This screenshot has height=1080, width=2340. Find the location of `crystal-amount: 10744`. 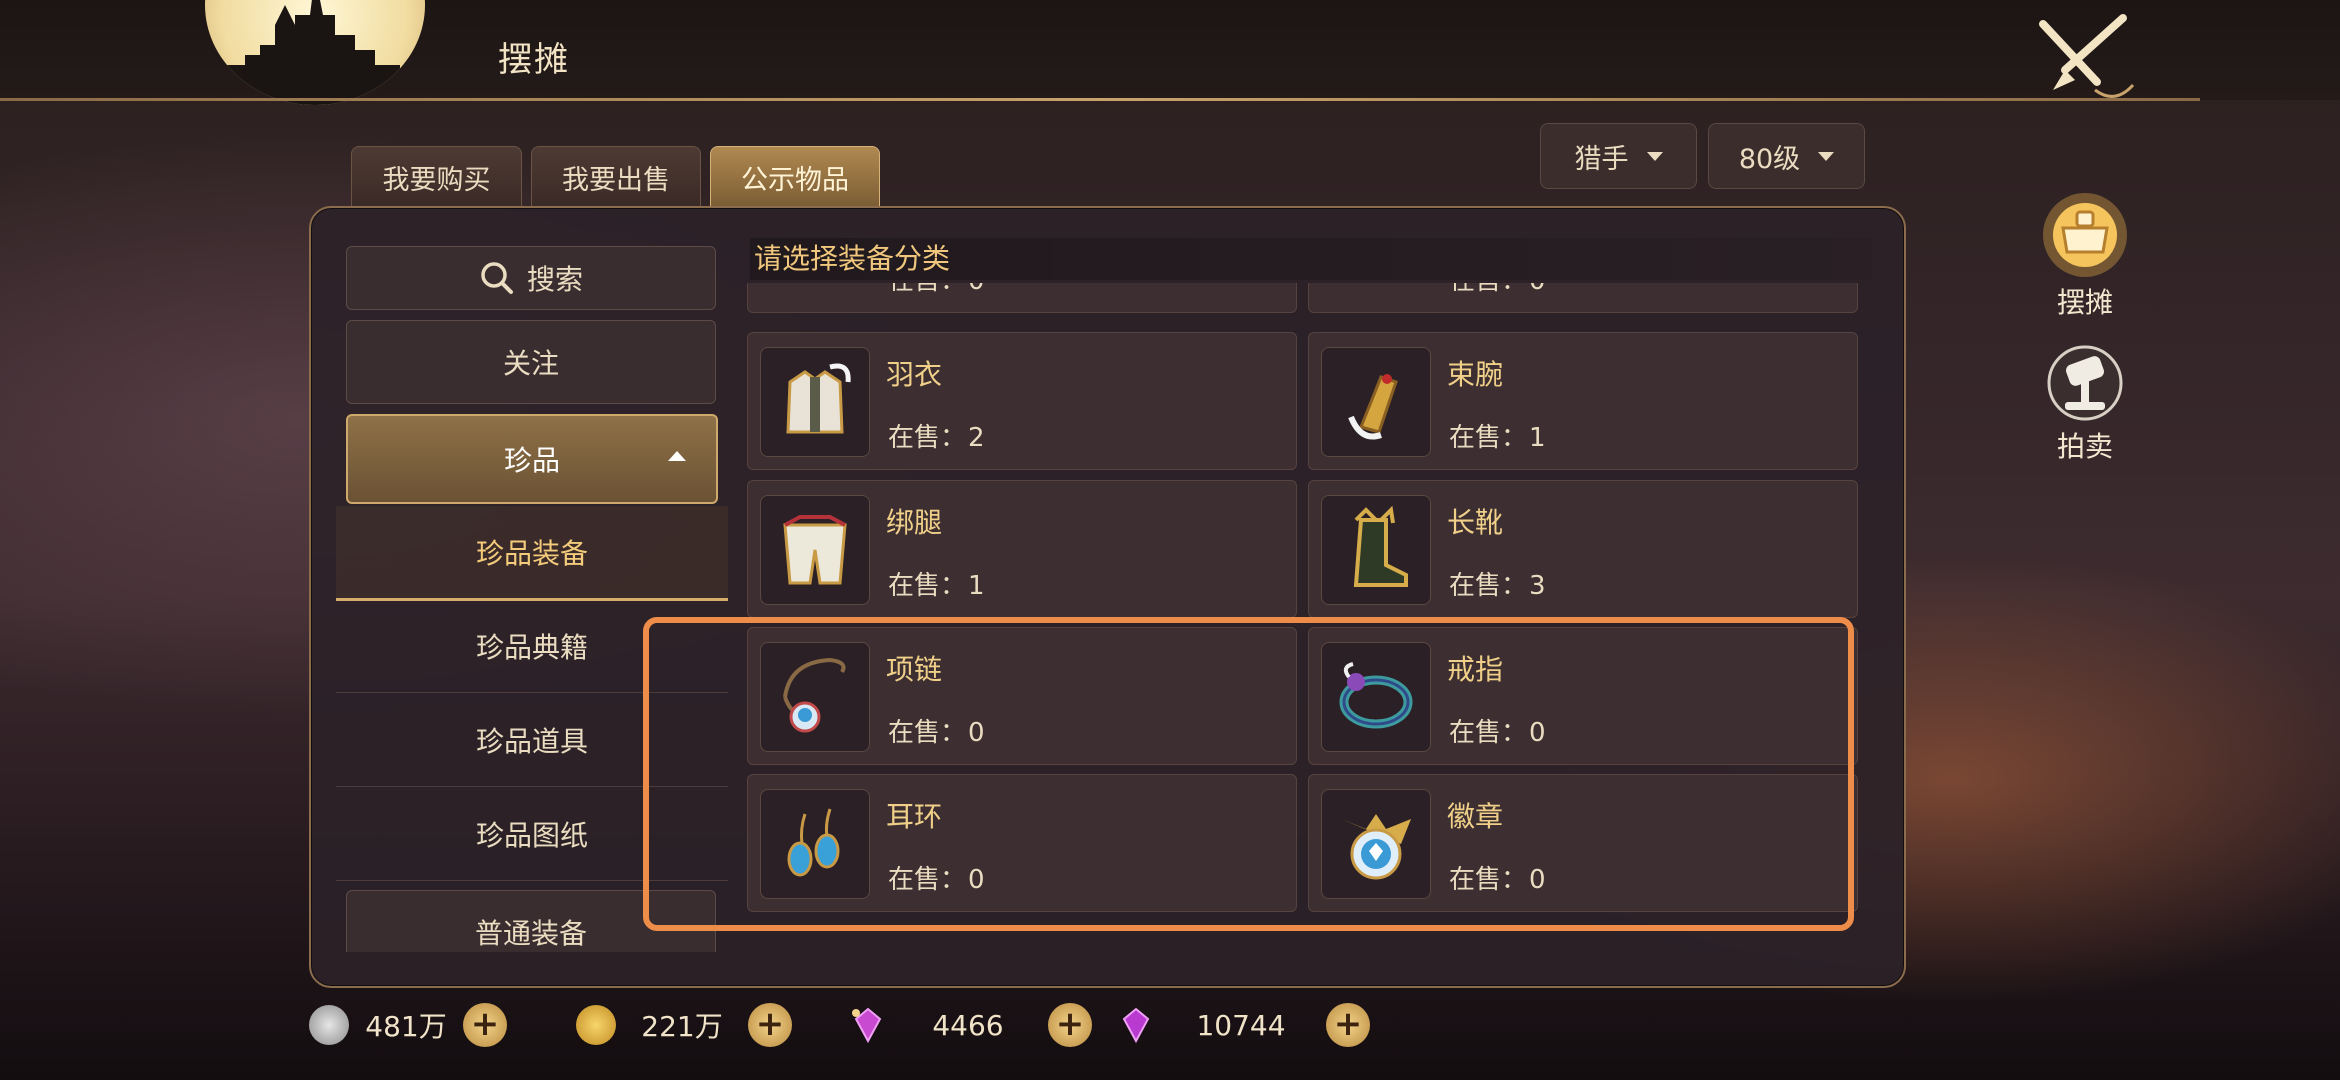

crystal-amount: 10744 is located at coordinates (1241, 1025).